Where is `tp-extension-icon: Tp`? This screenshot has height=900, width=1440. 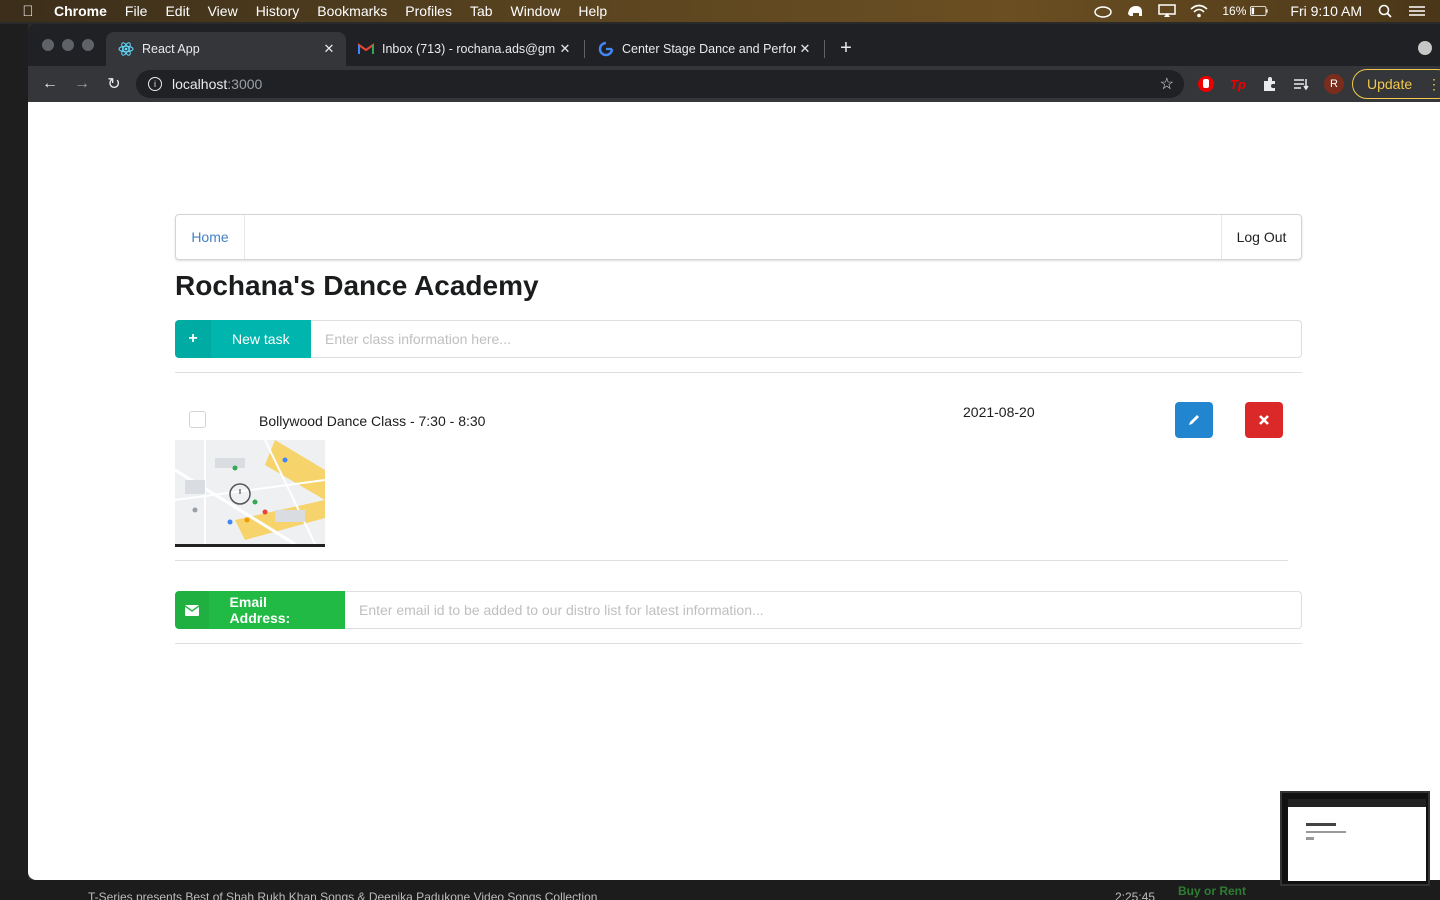
tp-extension-icon: Tp is located at coordinates (1238, 84).